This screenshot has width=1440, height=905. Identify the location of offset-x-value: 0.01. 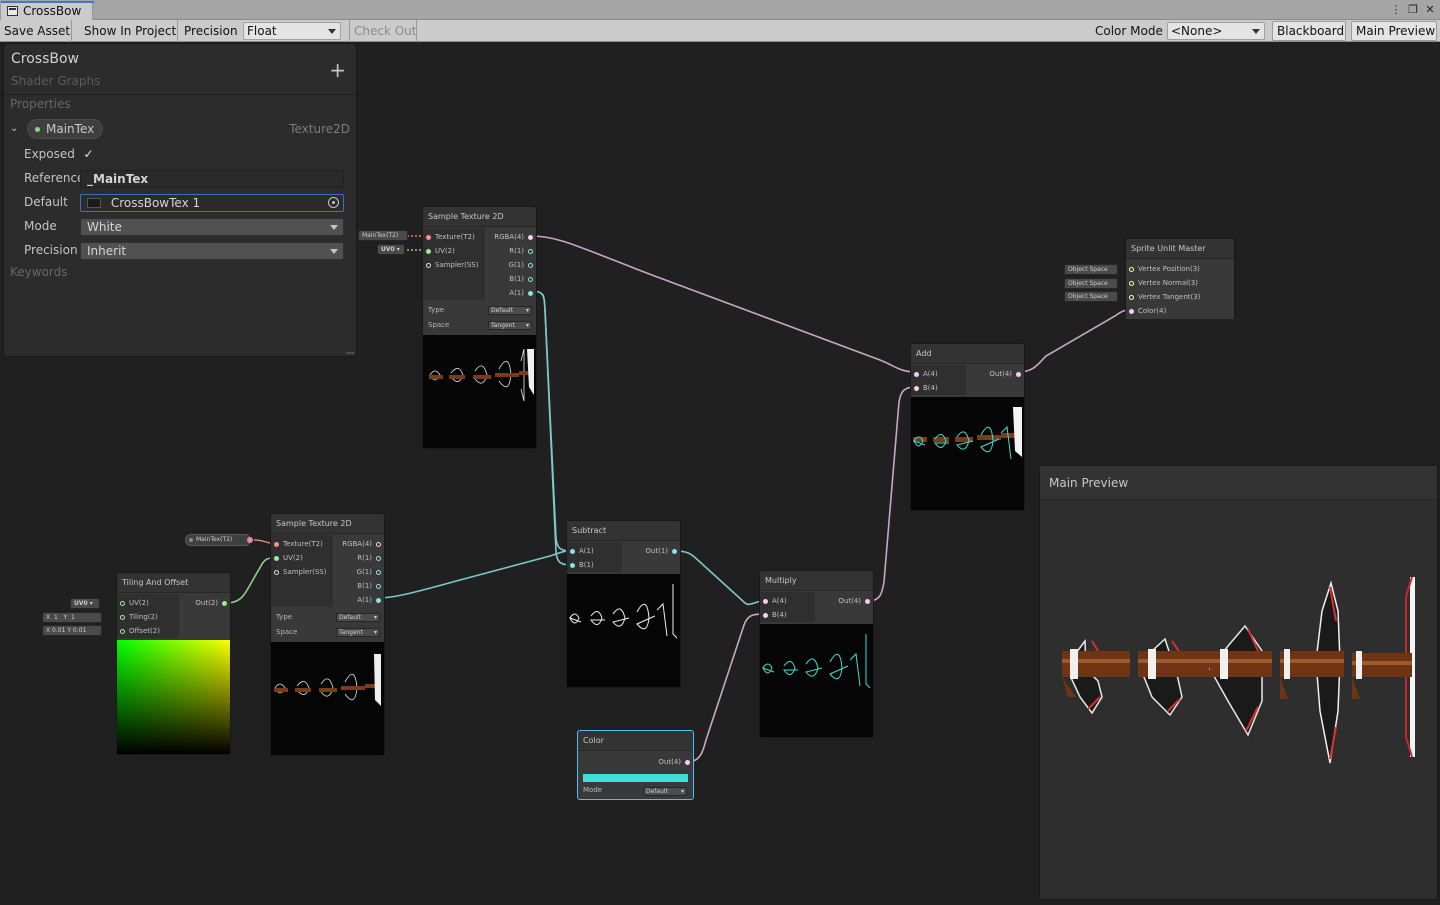
(58, 630).